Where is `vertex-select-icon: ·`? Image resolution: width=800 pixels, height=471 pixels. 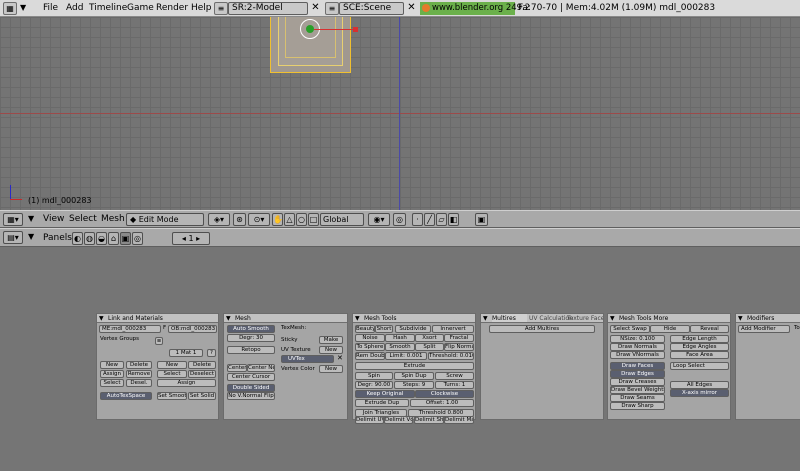 vertex-select-icon: · is located at coordinates (417, 219).